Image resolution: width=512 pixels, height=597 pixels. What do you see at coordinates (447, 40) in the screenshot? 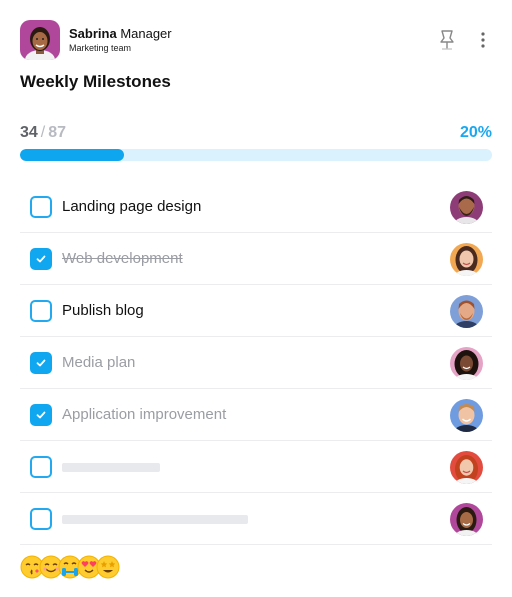
I see `pin-icon` at bounding box center [447, 40].